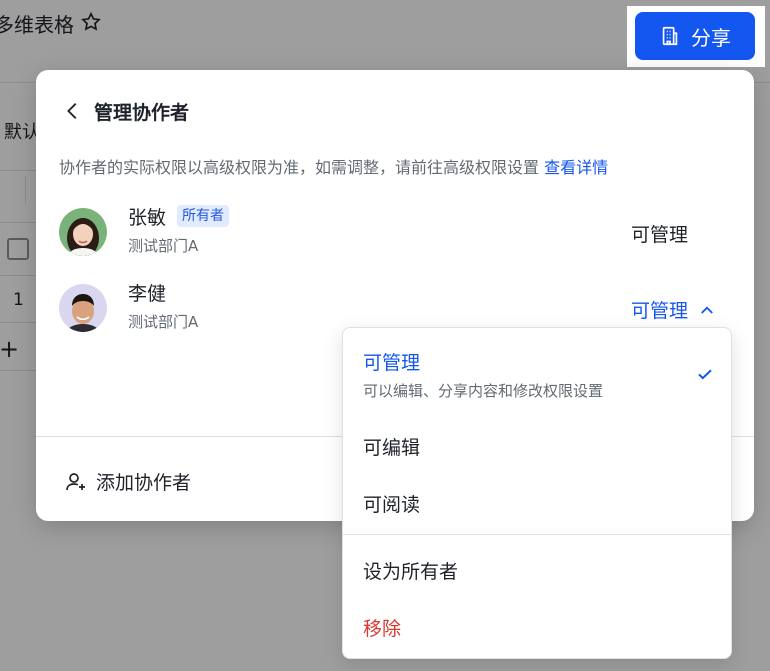 This screenshot has width=770, height=671. I want to click on panel-header: 管理协作者, so click(125, 111).